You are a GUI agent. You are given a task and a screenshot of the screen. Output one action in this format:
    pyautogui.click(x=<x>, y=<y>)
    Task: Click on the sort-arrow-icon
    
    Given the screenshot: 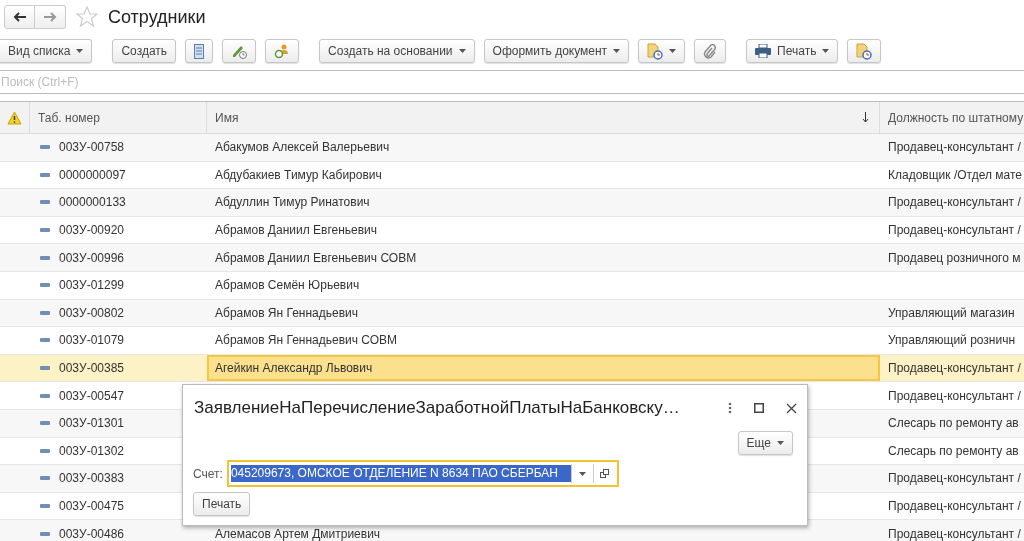 What is the action you would take?
    pyautogui.click(x=865, y=117)
    